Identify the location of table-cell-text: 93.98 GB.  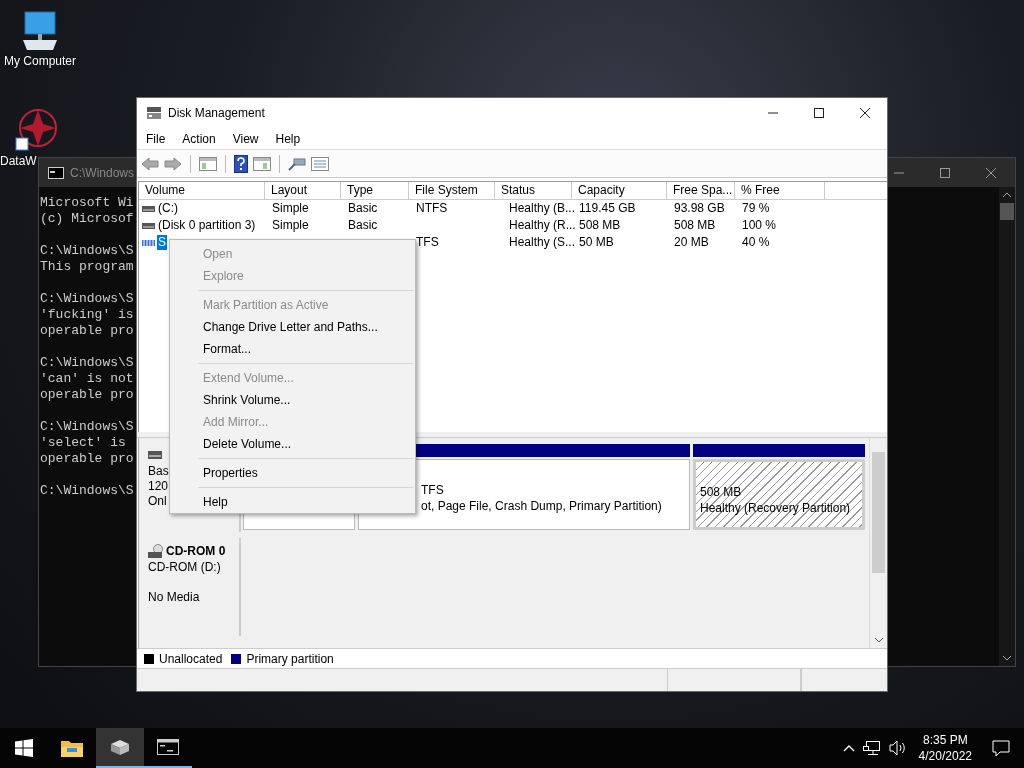
(699, 208).